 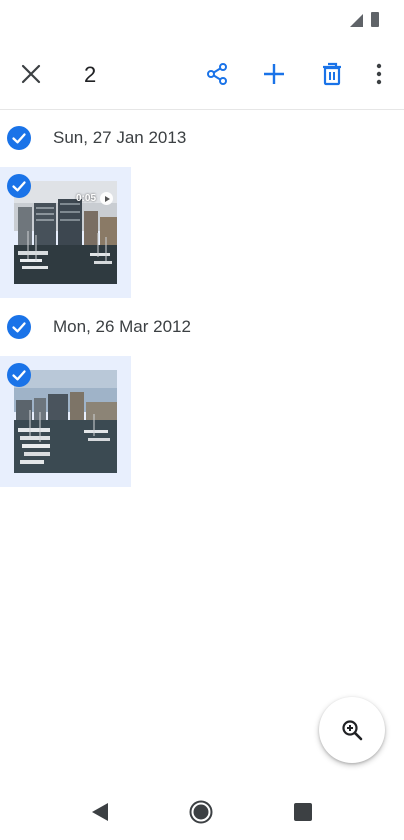 I want to click on delete-icon, so click(x=332, y=74).